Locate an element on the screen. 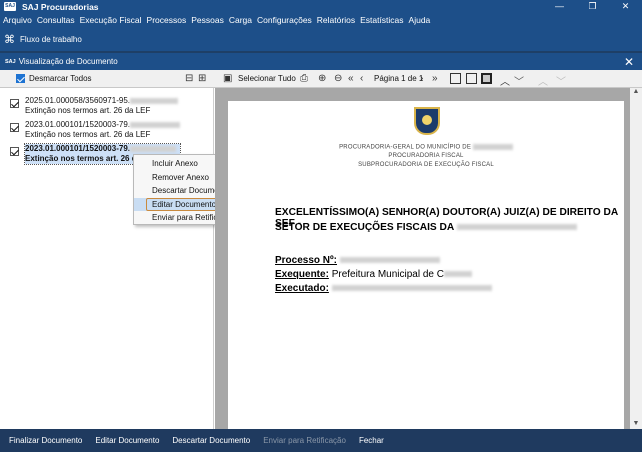 Image resolution: width=642 pixels, height=452 pixels. two-page-view-icon is located at coordinates (471, 78).